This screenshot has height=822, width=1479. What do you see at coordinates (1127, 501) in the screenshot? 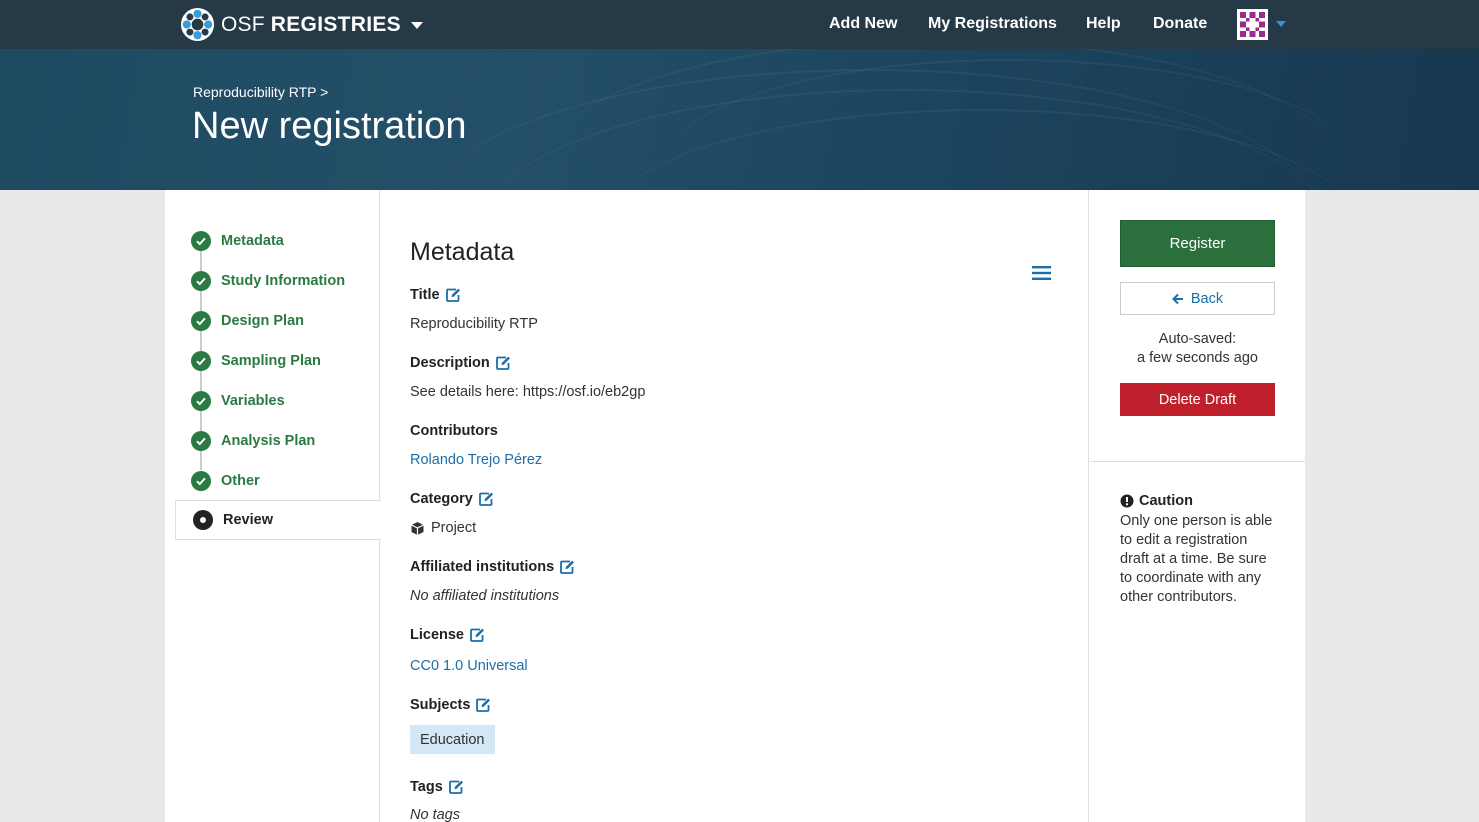
I see `exclamation-circle-icon` at bounding box center [1127, 501].